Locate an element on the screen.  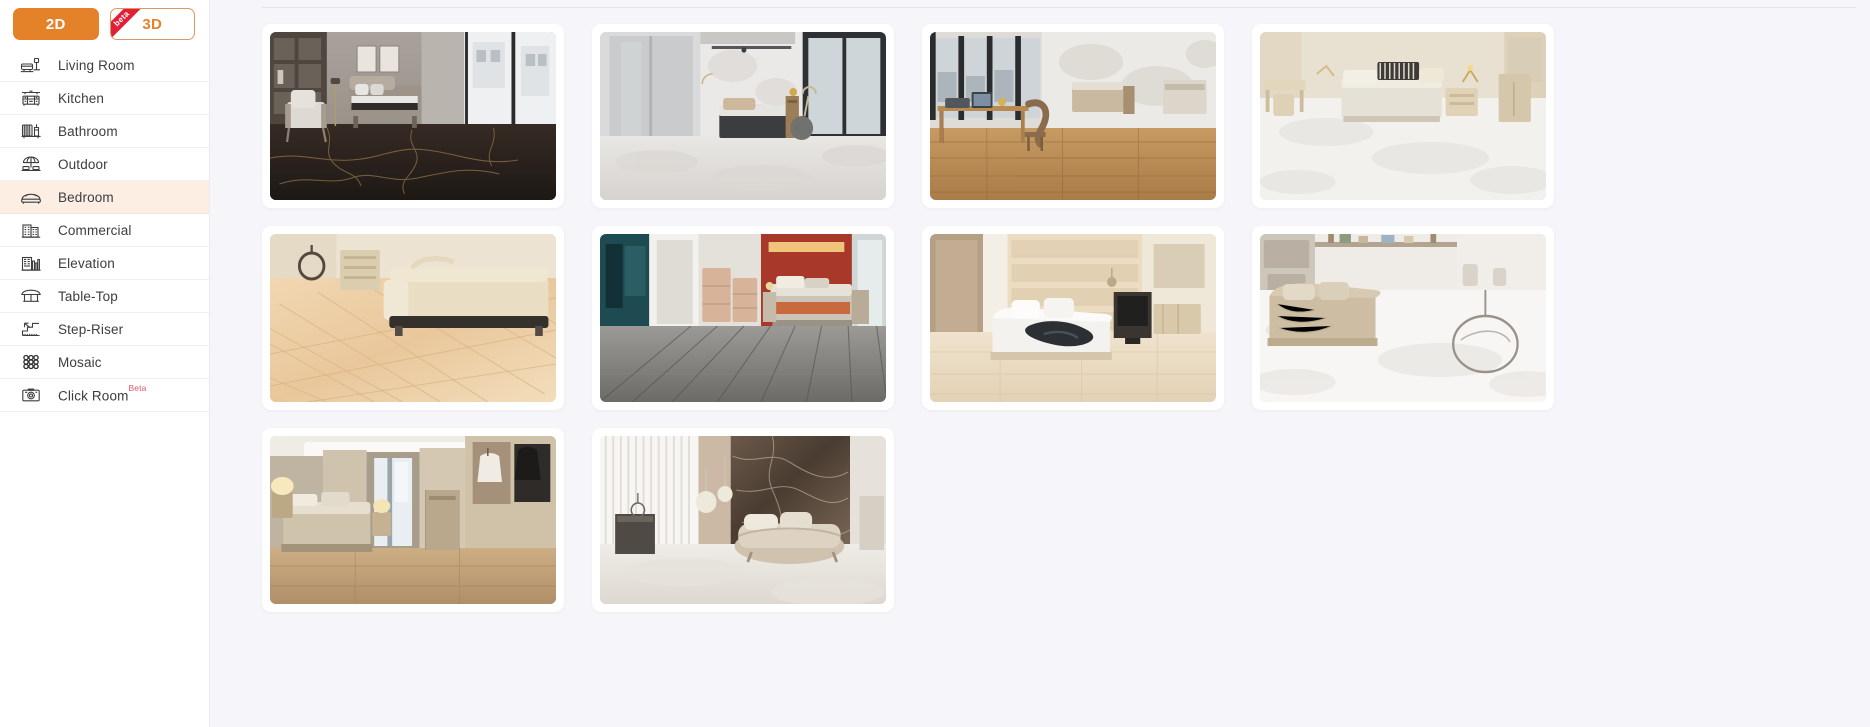
parasol-icon is located at coordinates (31, 164).